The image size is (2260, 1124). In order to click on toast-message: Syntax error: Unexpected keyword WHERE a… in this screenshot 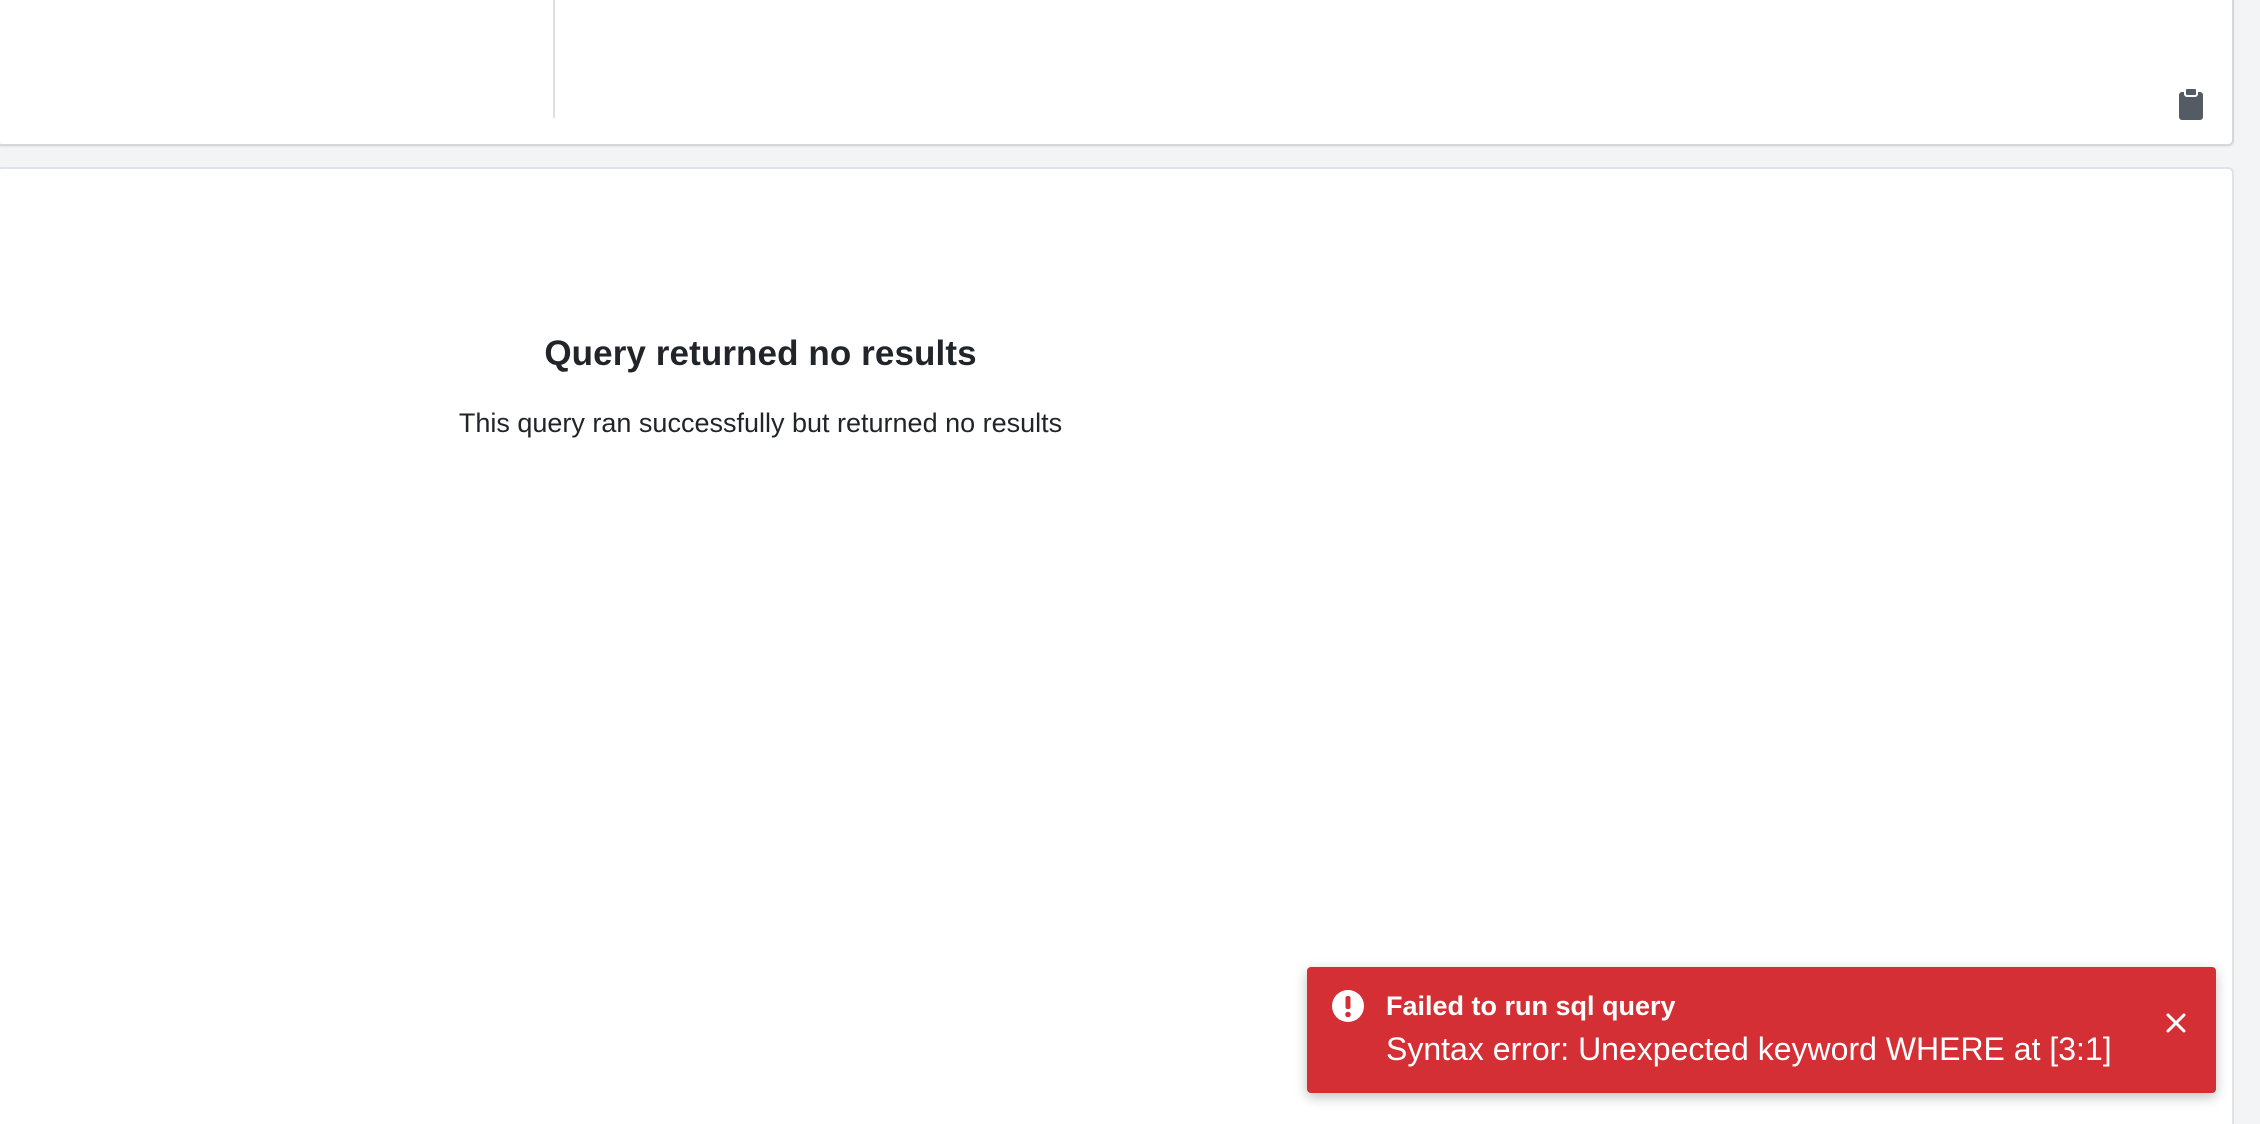, I will do `click(1749, 1049)`.